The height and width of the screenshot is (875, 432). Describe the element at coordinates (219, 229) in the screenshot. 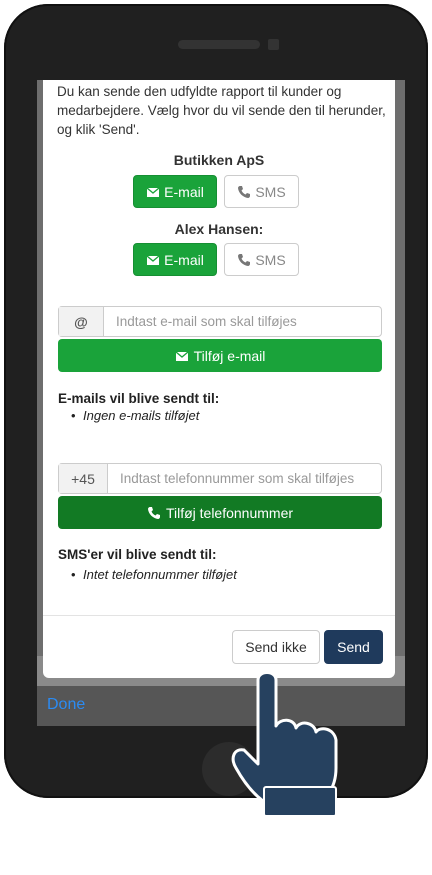

I see `recipient-name: Alex Hansen:` at that location.